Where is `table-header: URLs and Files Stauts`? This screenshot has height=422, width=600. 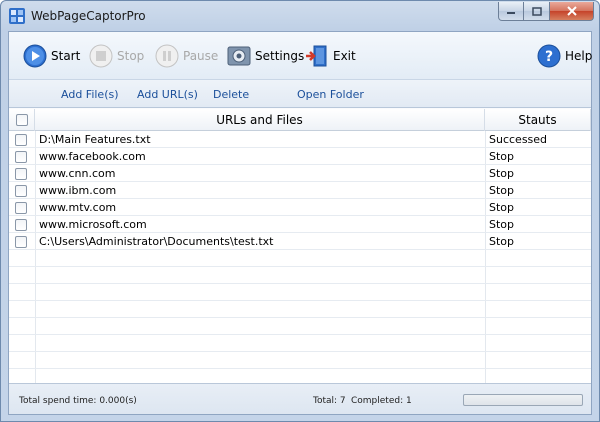
table-header: URLs and Files Stauts is located at coordinates (300, 120).